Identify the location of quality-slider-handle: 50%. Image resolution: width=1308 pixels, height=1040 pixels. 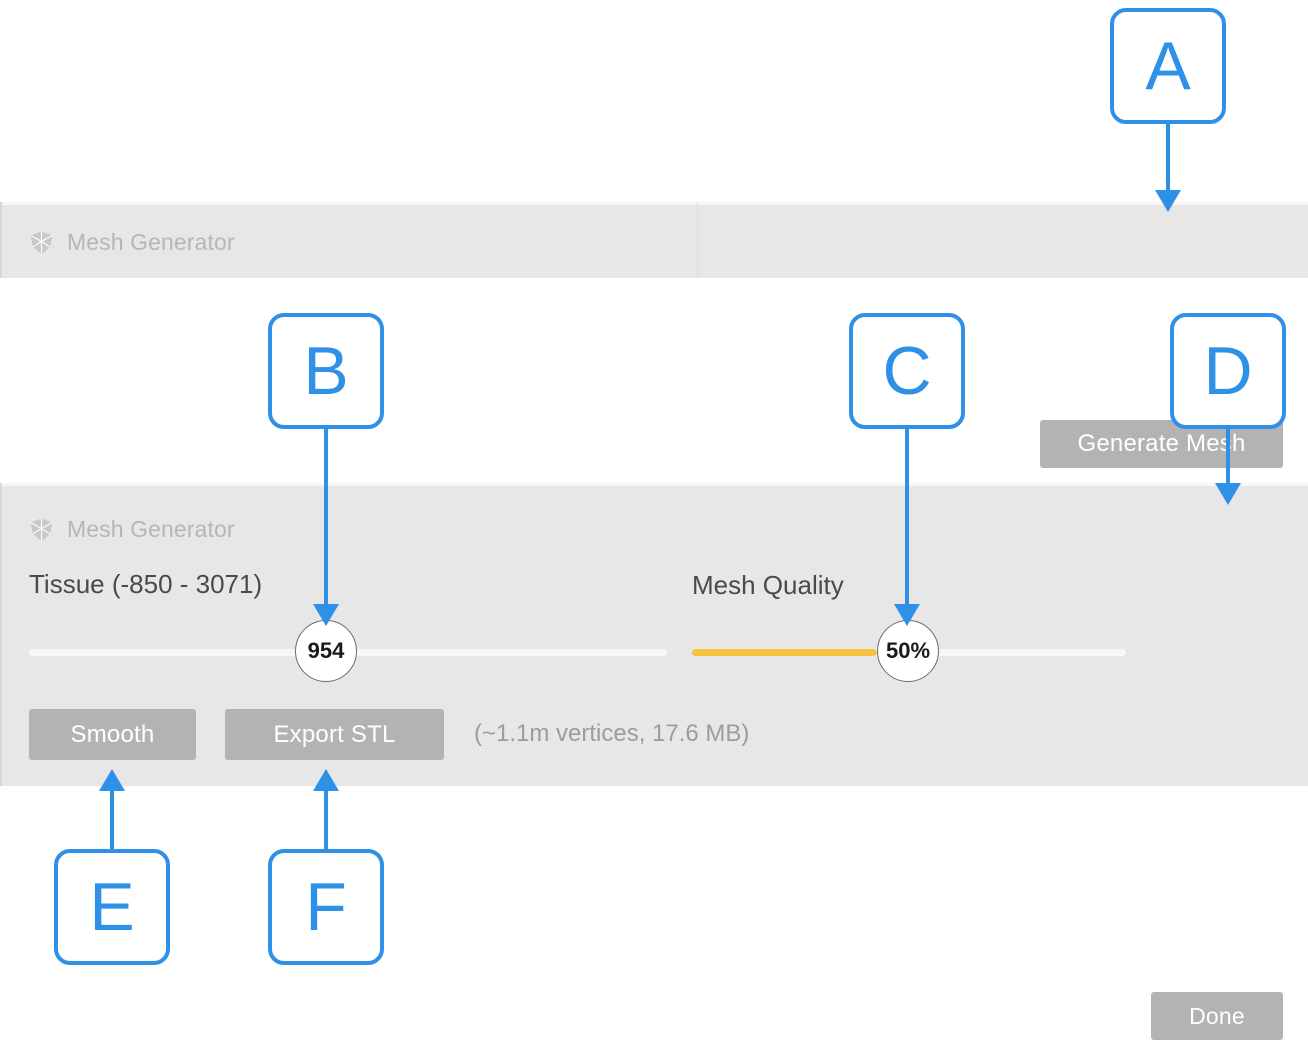
(908, 651).